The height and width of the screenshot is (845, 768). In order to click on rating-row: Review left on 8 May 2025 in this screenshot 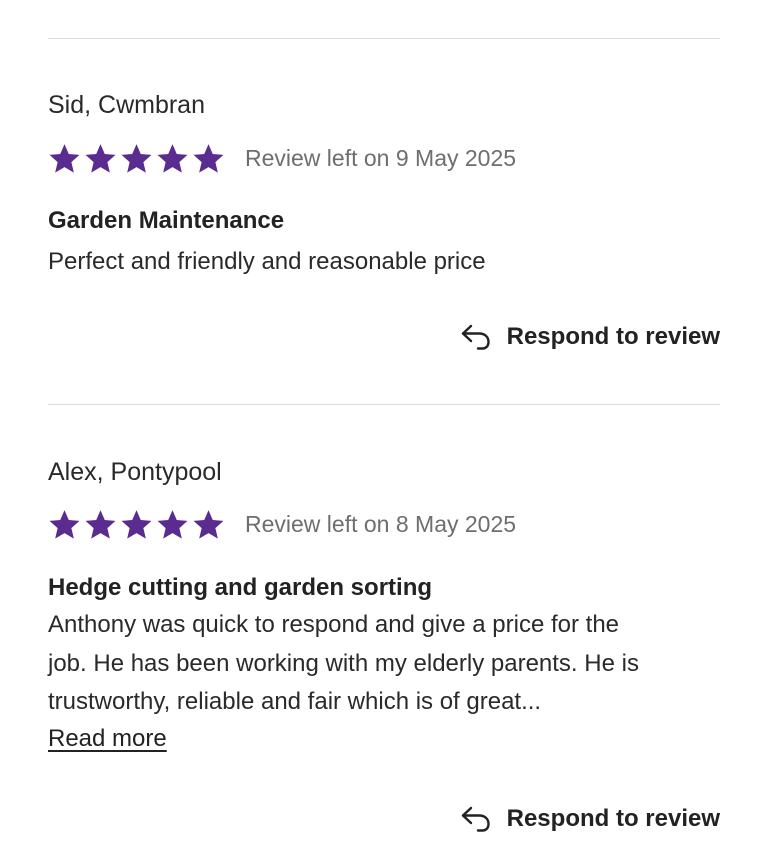, I will do `click(384, 524)`.